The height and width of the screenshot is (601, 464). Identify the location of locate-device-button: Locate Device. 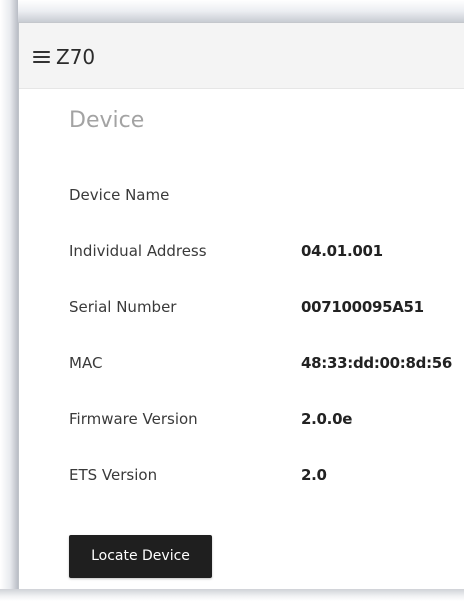
(140, 556).